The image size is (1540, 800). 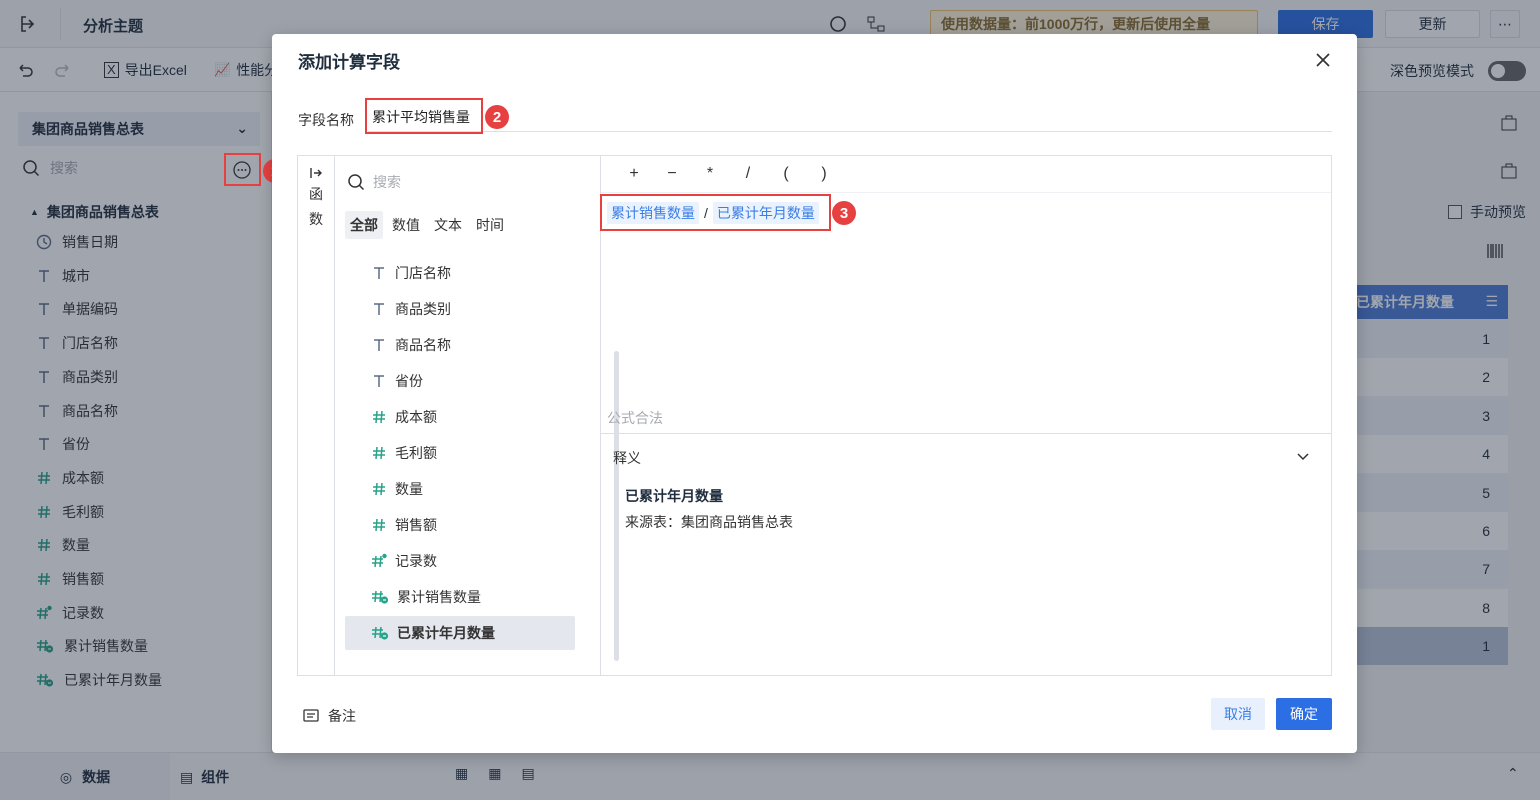 I want to click on multiply-operator: *, so click(x=710, y=174).